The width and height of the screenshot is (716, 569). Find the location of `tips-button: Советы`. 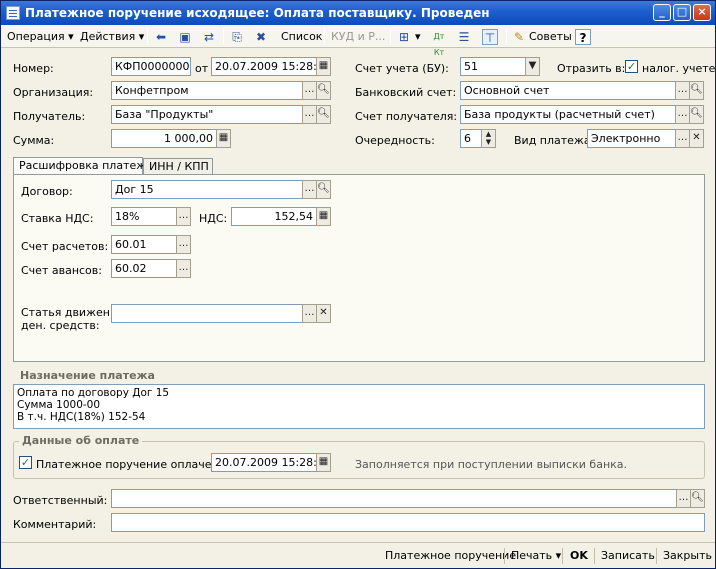

tips-button: Советы is located at coordinates (550, 36).